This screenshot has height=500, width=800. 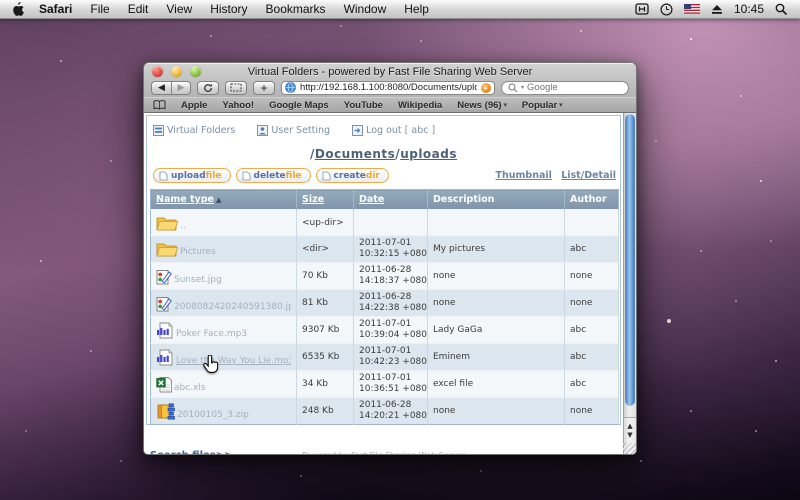 What do you see at coordinates (365, 9) in the screenshot?
I see `menu-window: Window` at bounding box center [365, 9].